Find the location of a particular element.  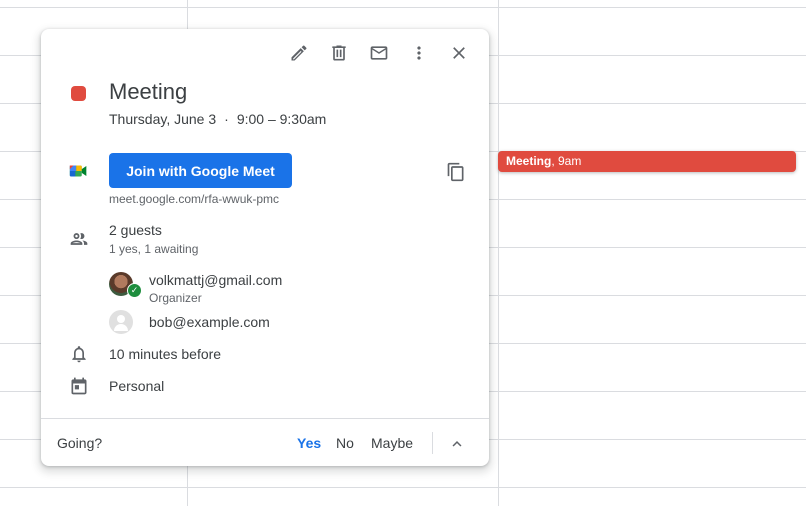

rsvp-maybe-button: Maybe is located at coordinates (392, 443).